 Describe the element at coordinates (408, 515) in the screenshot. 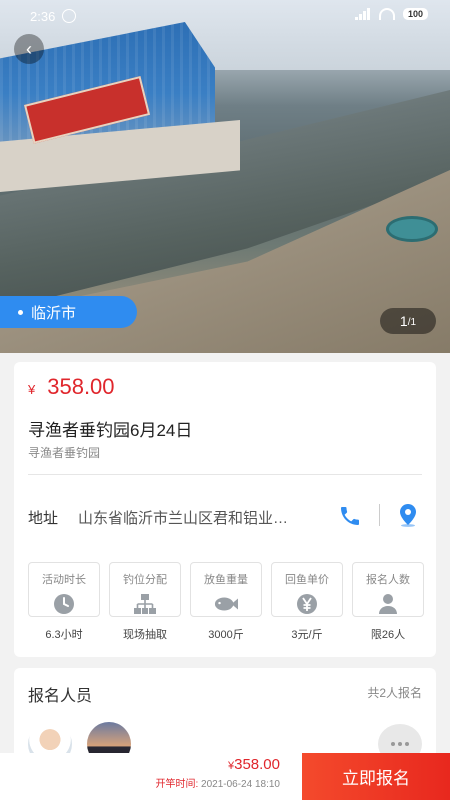

I see `location-pin-icon` at that location.